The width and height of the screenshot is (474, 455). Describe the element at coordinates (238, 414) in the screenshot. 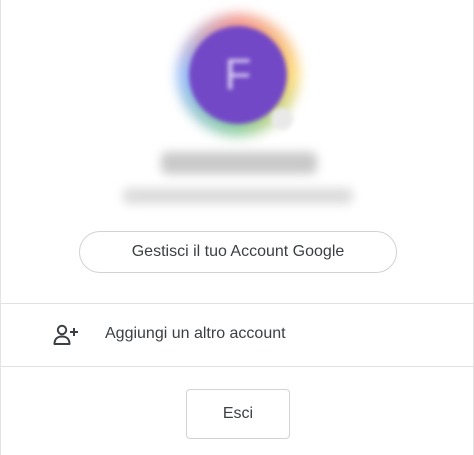

I see `sign-out-button: Esci` at that location.